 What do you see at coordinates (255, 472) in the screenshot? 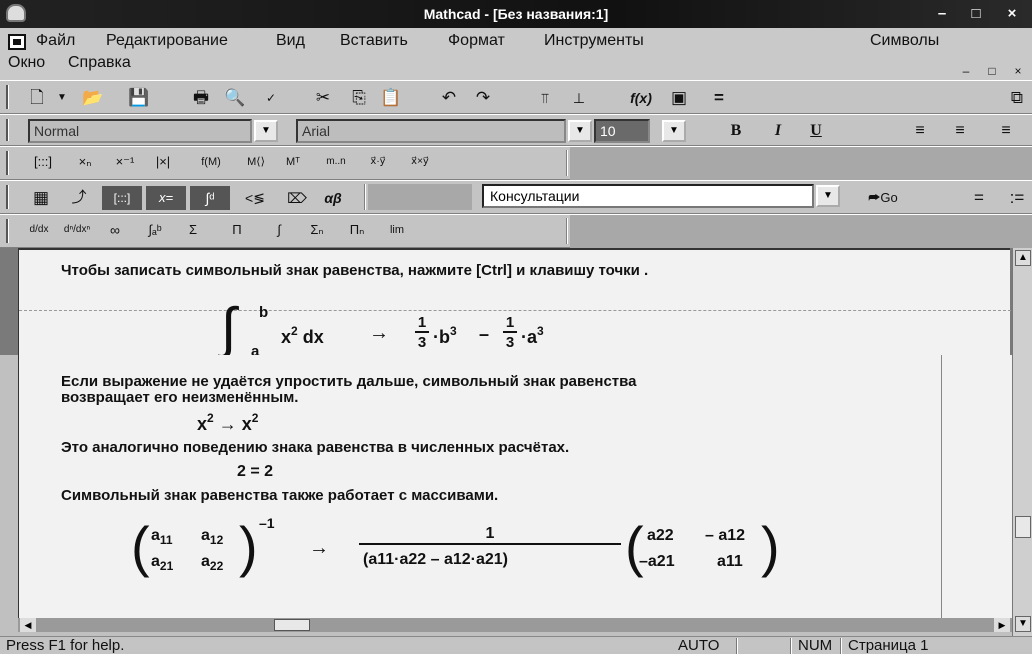
I see `two-equals-two: 2 = 2` at bounding box center [255, 472].